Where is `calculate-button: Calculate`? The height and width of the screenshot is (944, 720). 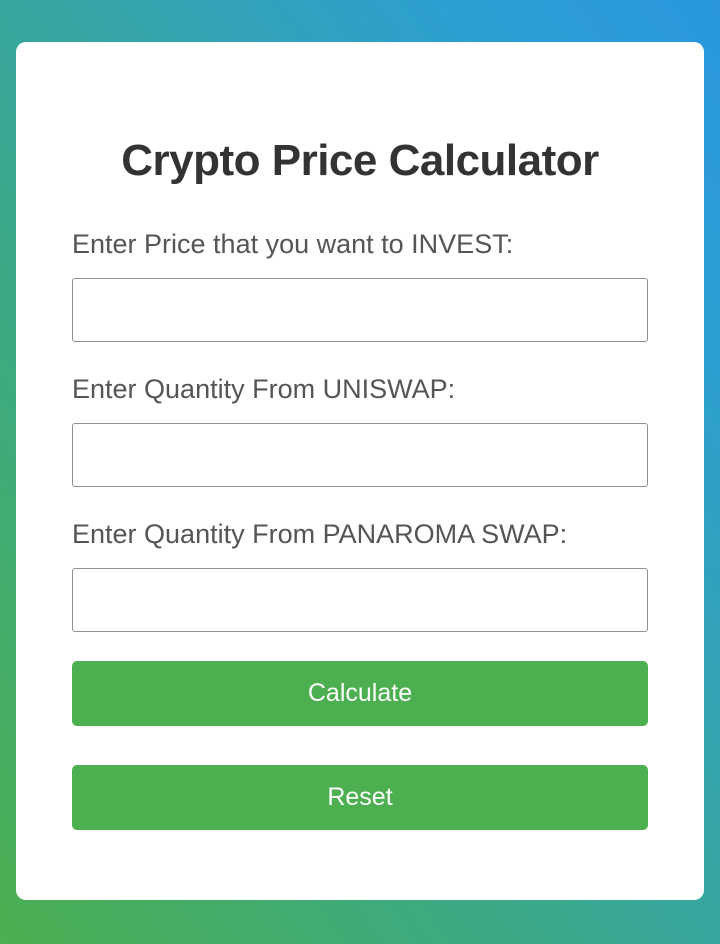 calculate-button: Calculate is located at coordinates (360, 693).